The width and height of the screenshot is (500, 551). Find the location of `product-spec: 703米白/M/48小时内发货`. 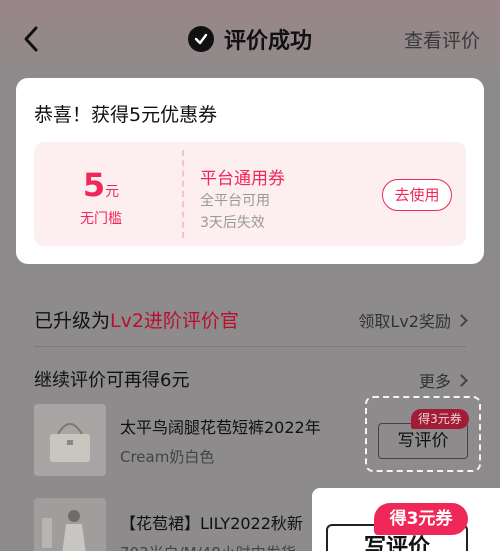

product-spec: 703米白/M/48小时内发货 is located at coordinates (208, 546).